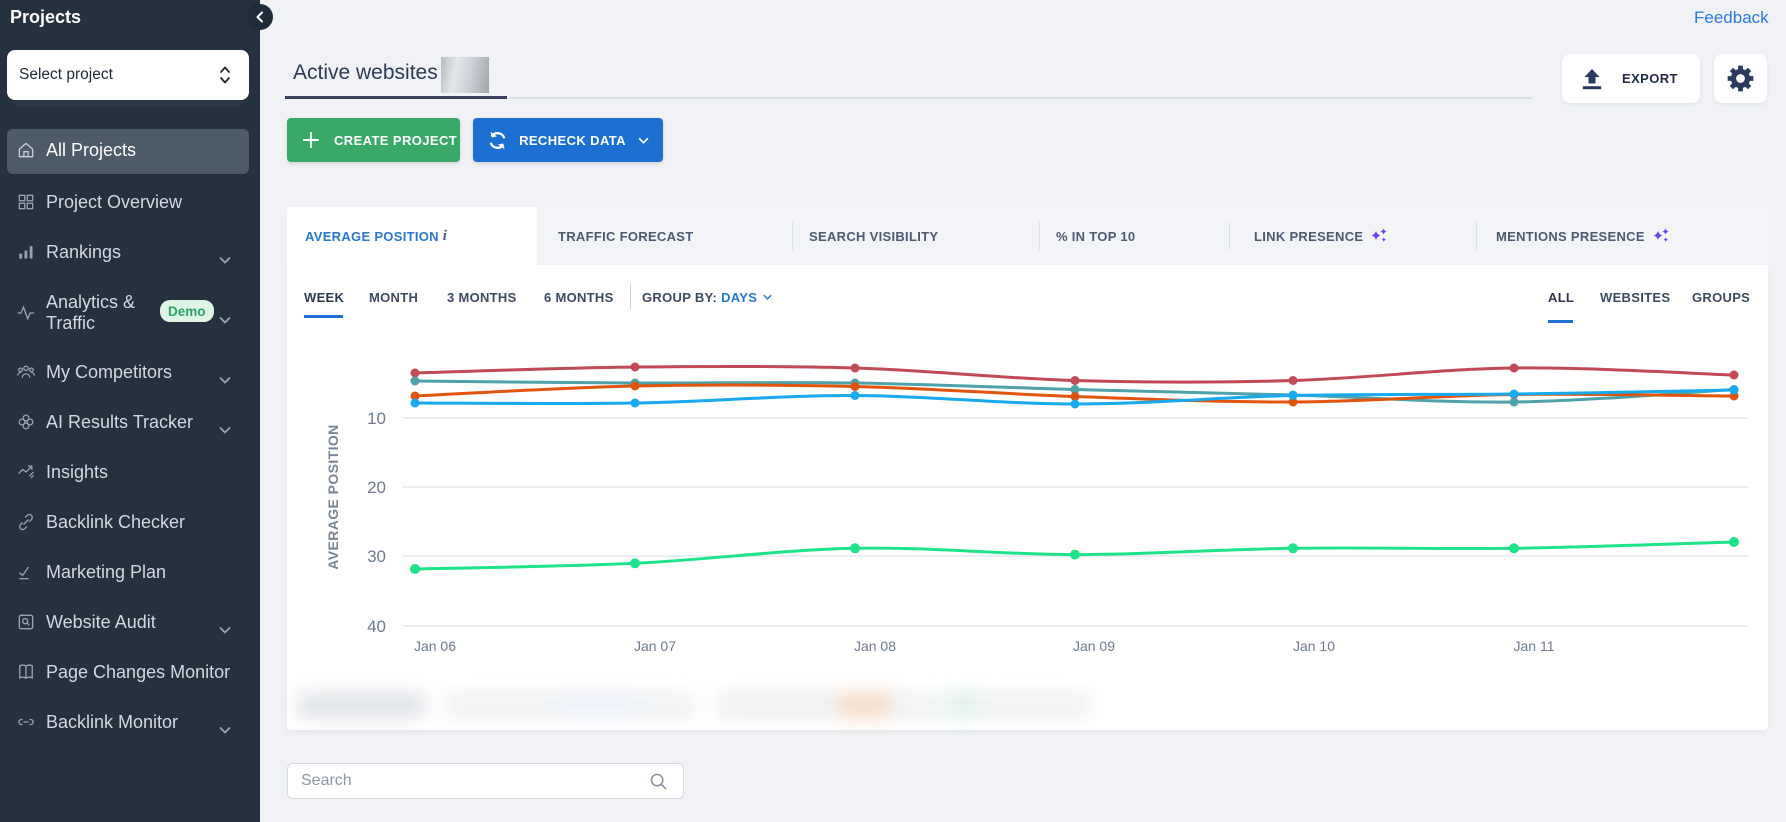 Image resolution: width=1786 pixels, height=822 pixels. What do you see at coordinates (333, 496) in the screenshot?
I see `svg-text: AVERAGE POSITION` at bounding box center [333, 496].